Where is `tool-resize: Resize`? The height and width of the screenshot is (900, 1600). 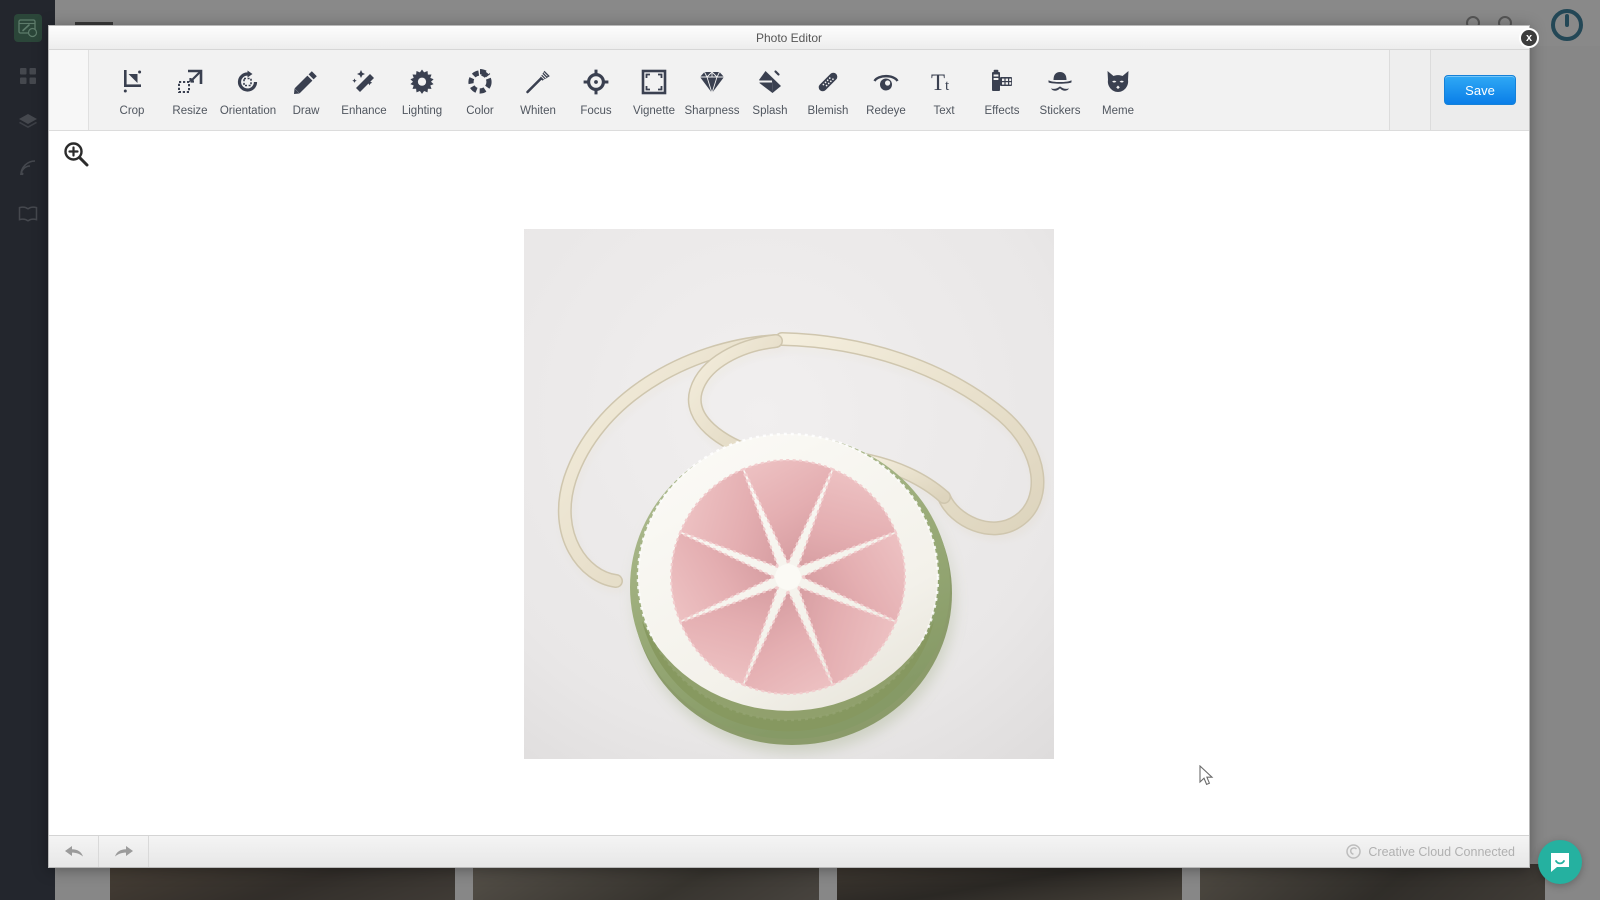 tool-resize: Resize is located at coordinates (190, 90).